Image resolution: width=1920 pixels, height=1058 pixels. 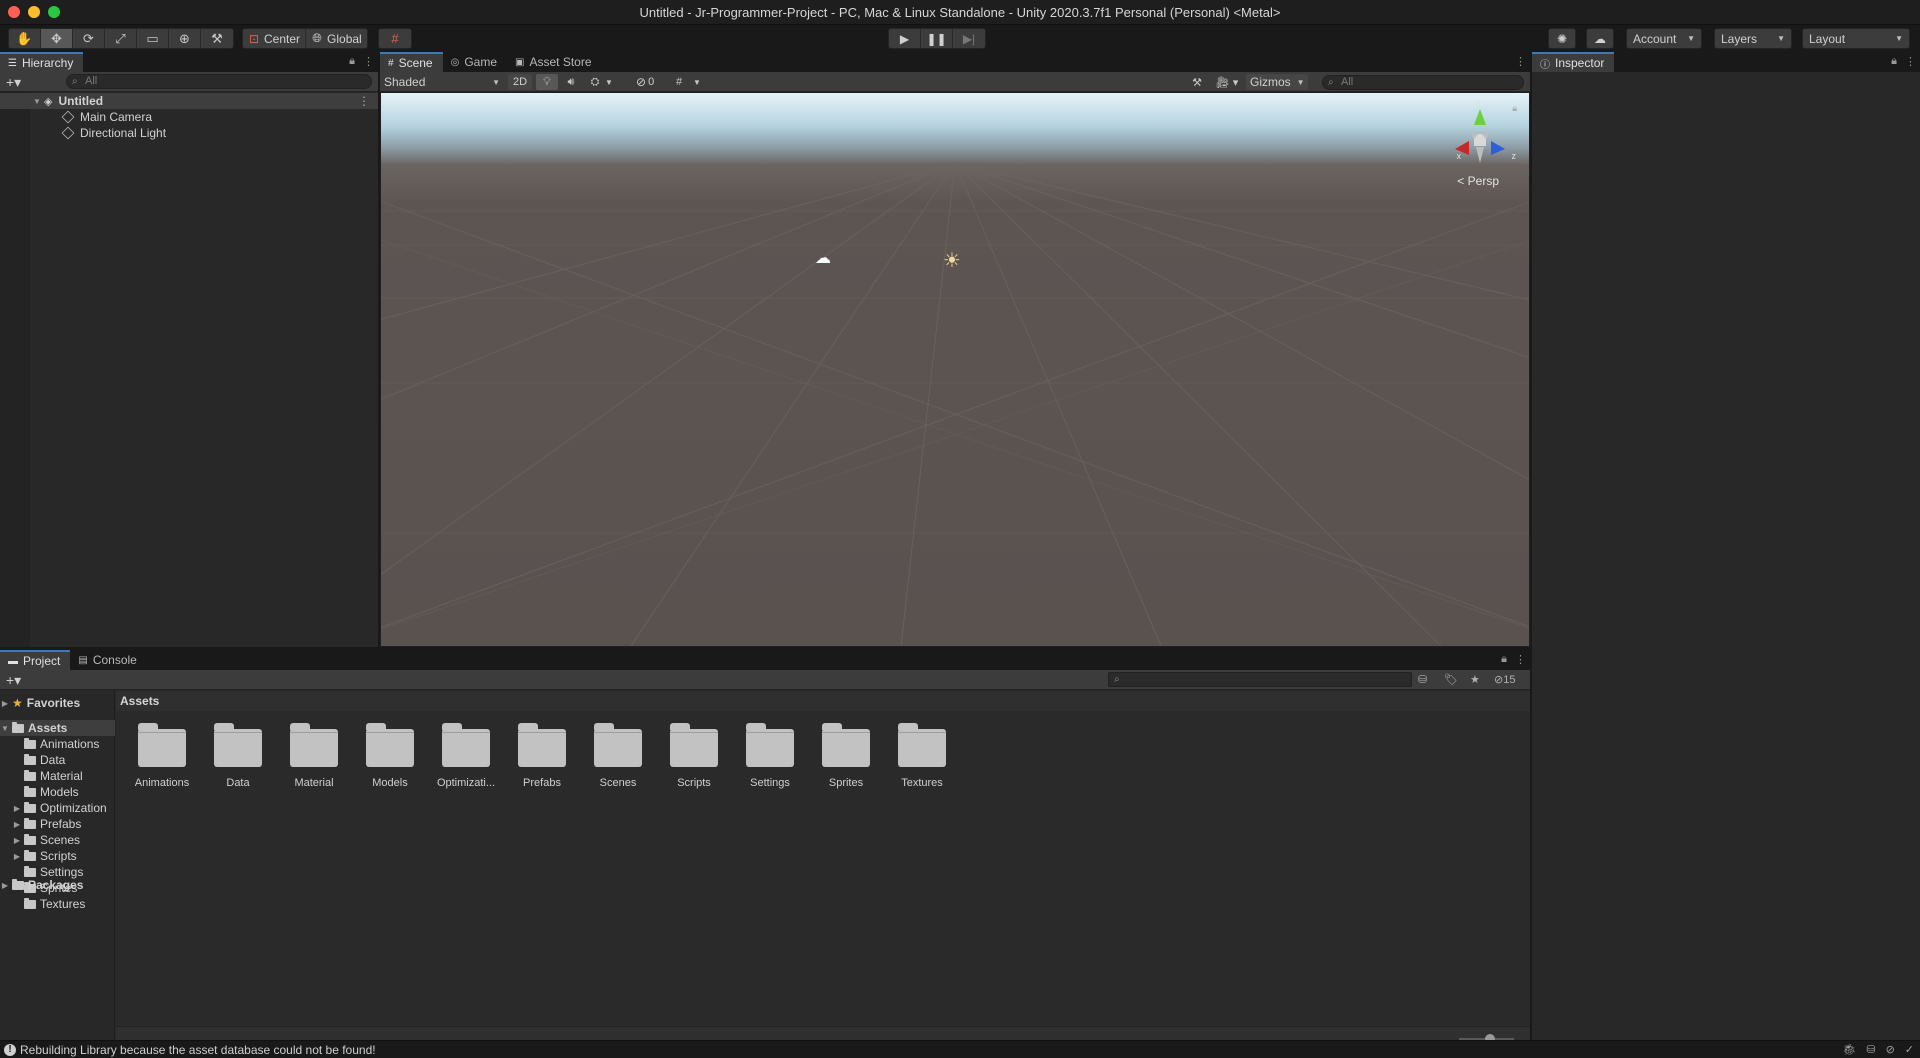 I want to click on packages-row: ▶ Packages, so click(x=57, y=885).